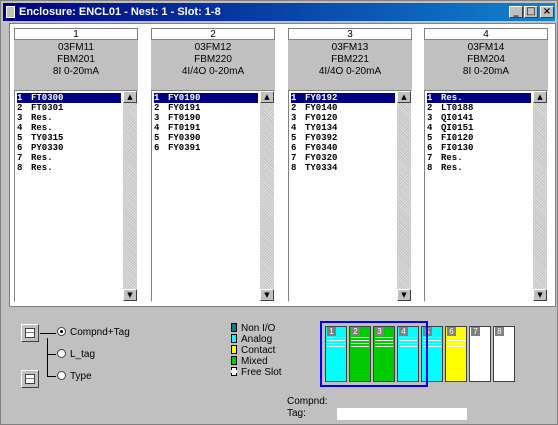 This screenshot has height=425, width=558. What do you see at coordinates (296, 413) in the screenshot?
I see `tag-label: Tag:` at bounding box center [296, 413].